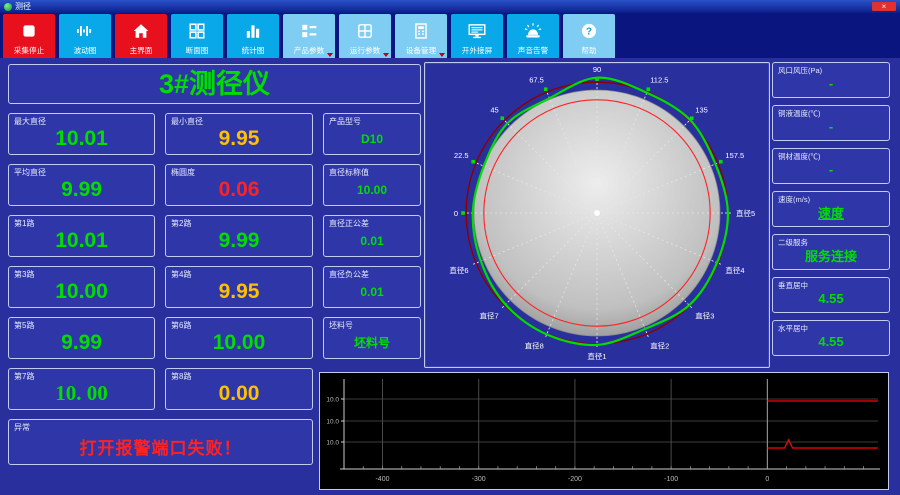  What do you see at coordinates (372, 291) in the screenshot?
I see `tolerance-minus-value: 0.01` at bounding box center [372, 291].